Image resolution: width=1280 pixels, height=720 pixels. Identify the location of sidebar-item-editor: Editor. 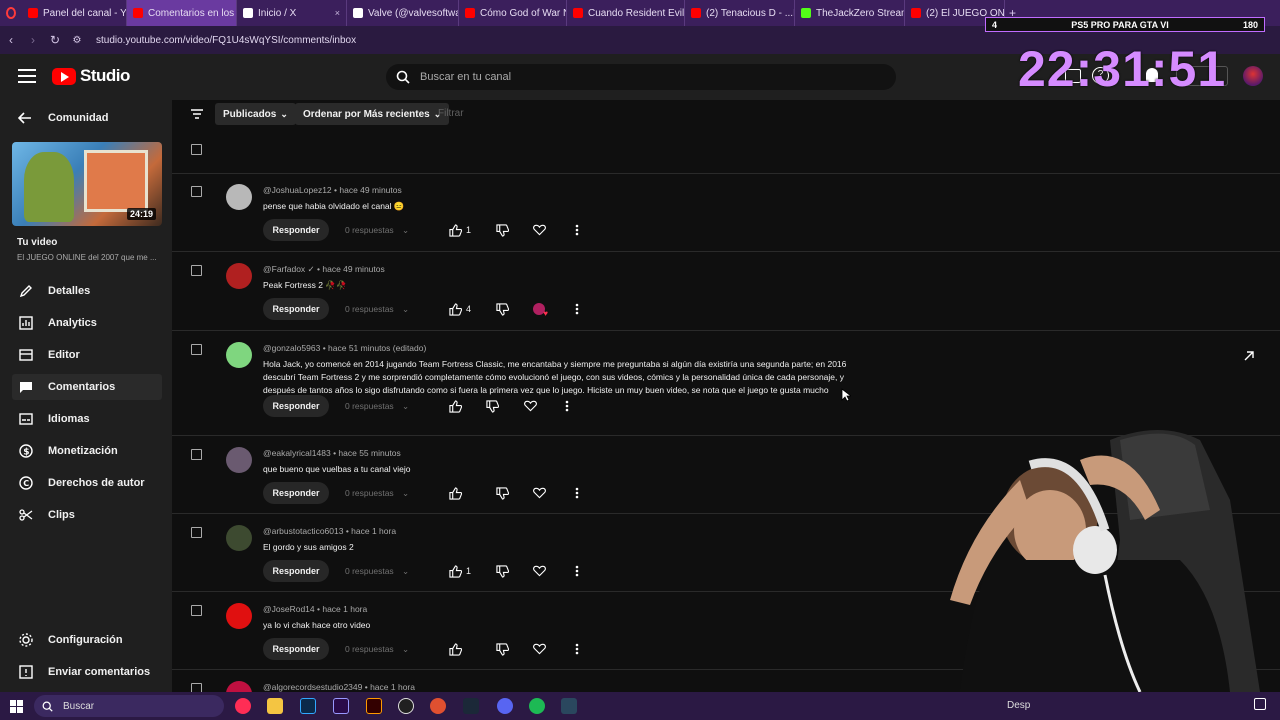
(87, 355).